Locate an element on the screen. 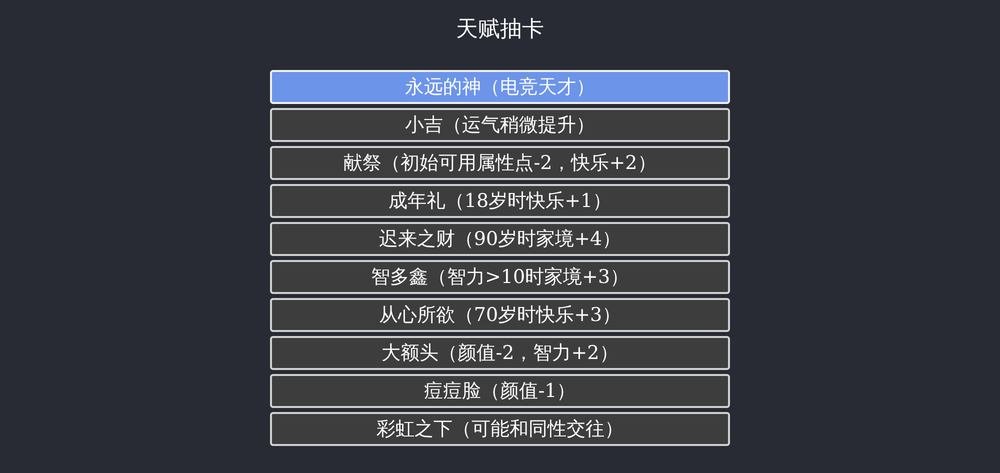 The width and height of the screenshot is (1000, 473). talent-button: 从心所欲（70岁时快乐+3） is located at coordinates (500, 315).